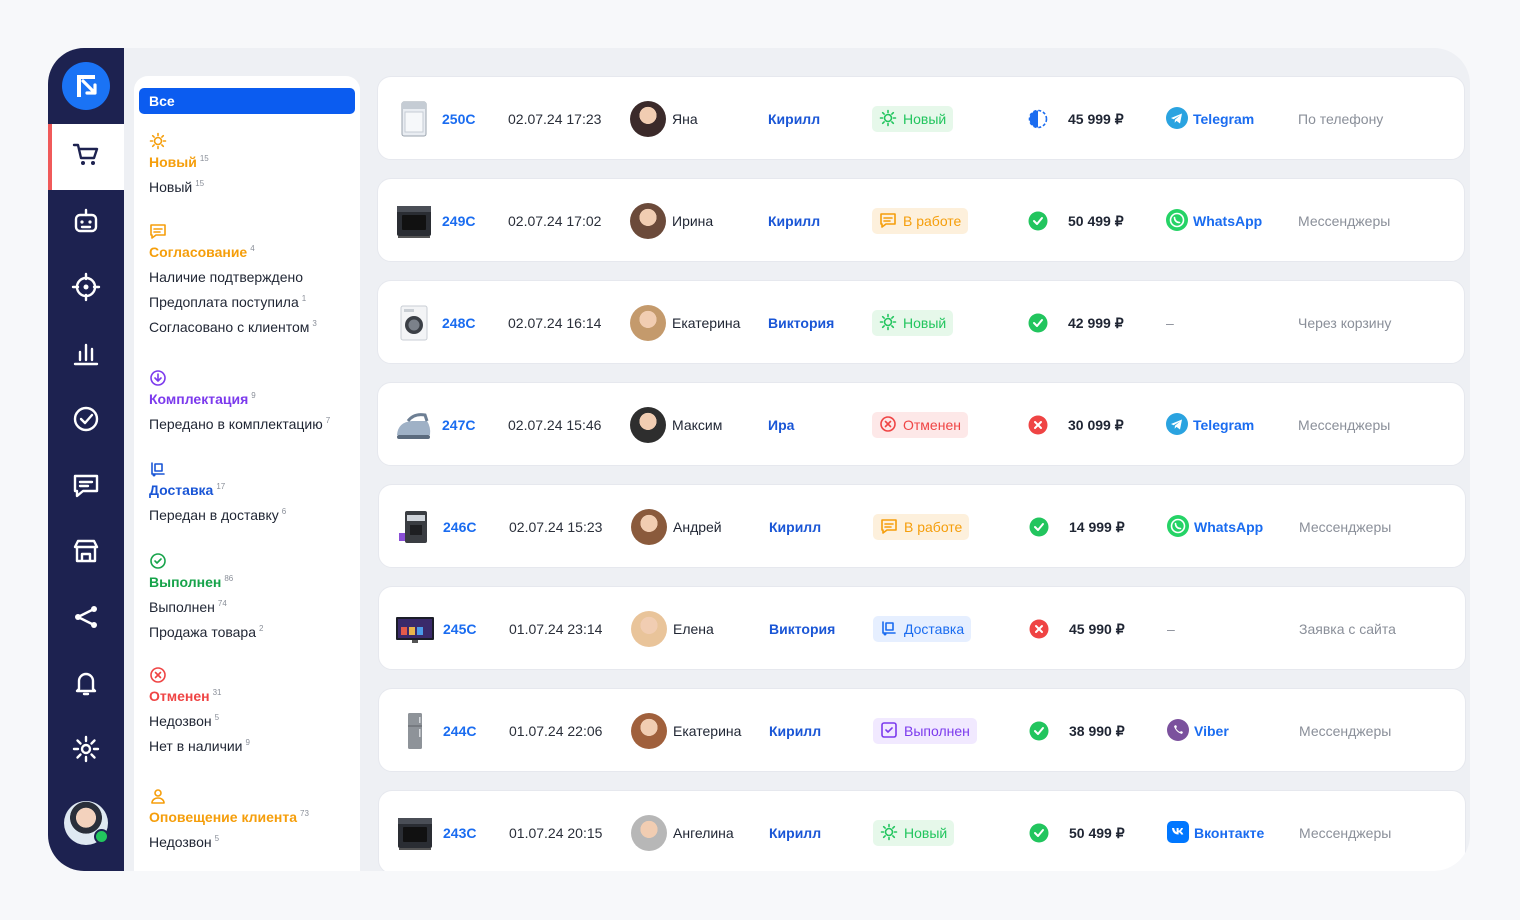 Image resolution: width=1520 pixels, height=920 pixels. What do you see at coordinates (1344, 221) in the screenshot?
I see `order-source: Мессенджеры` at bounding box center [1344, 221].